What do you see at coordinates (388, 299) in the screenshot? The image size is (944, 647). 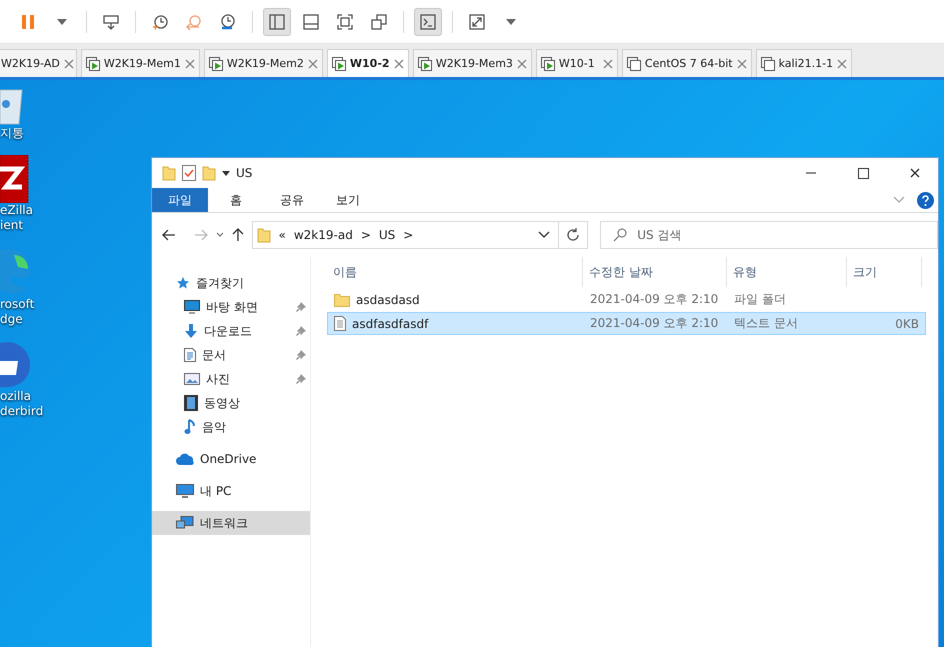 I see `file-name: asdasdasd` at bounding box center [388, 299].